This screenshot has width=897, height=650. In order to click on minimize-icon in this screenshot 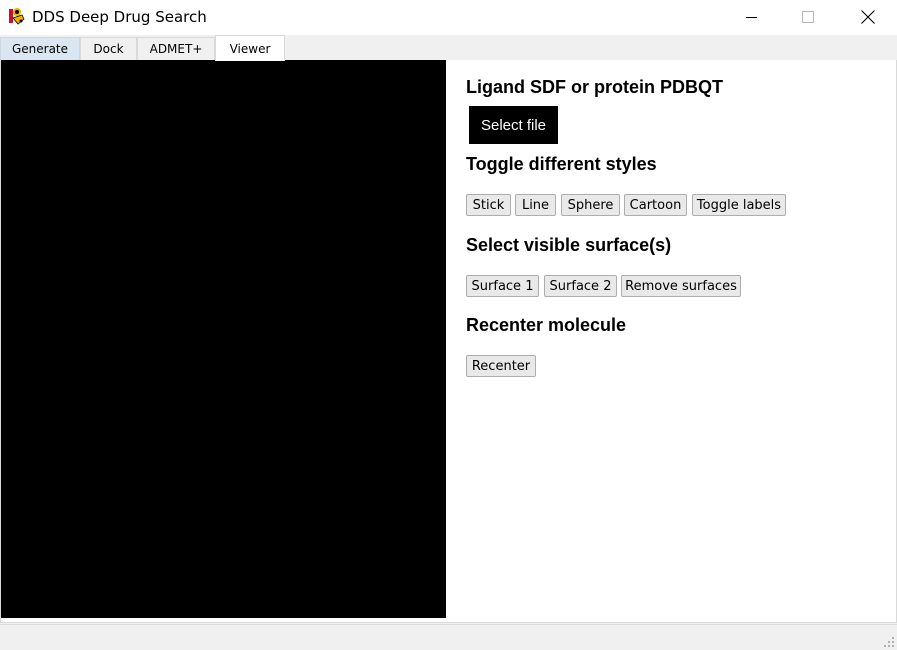, I will do `click(751, 17)`.